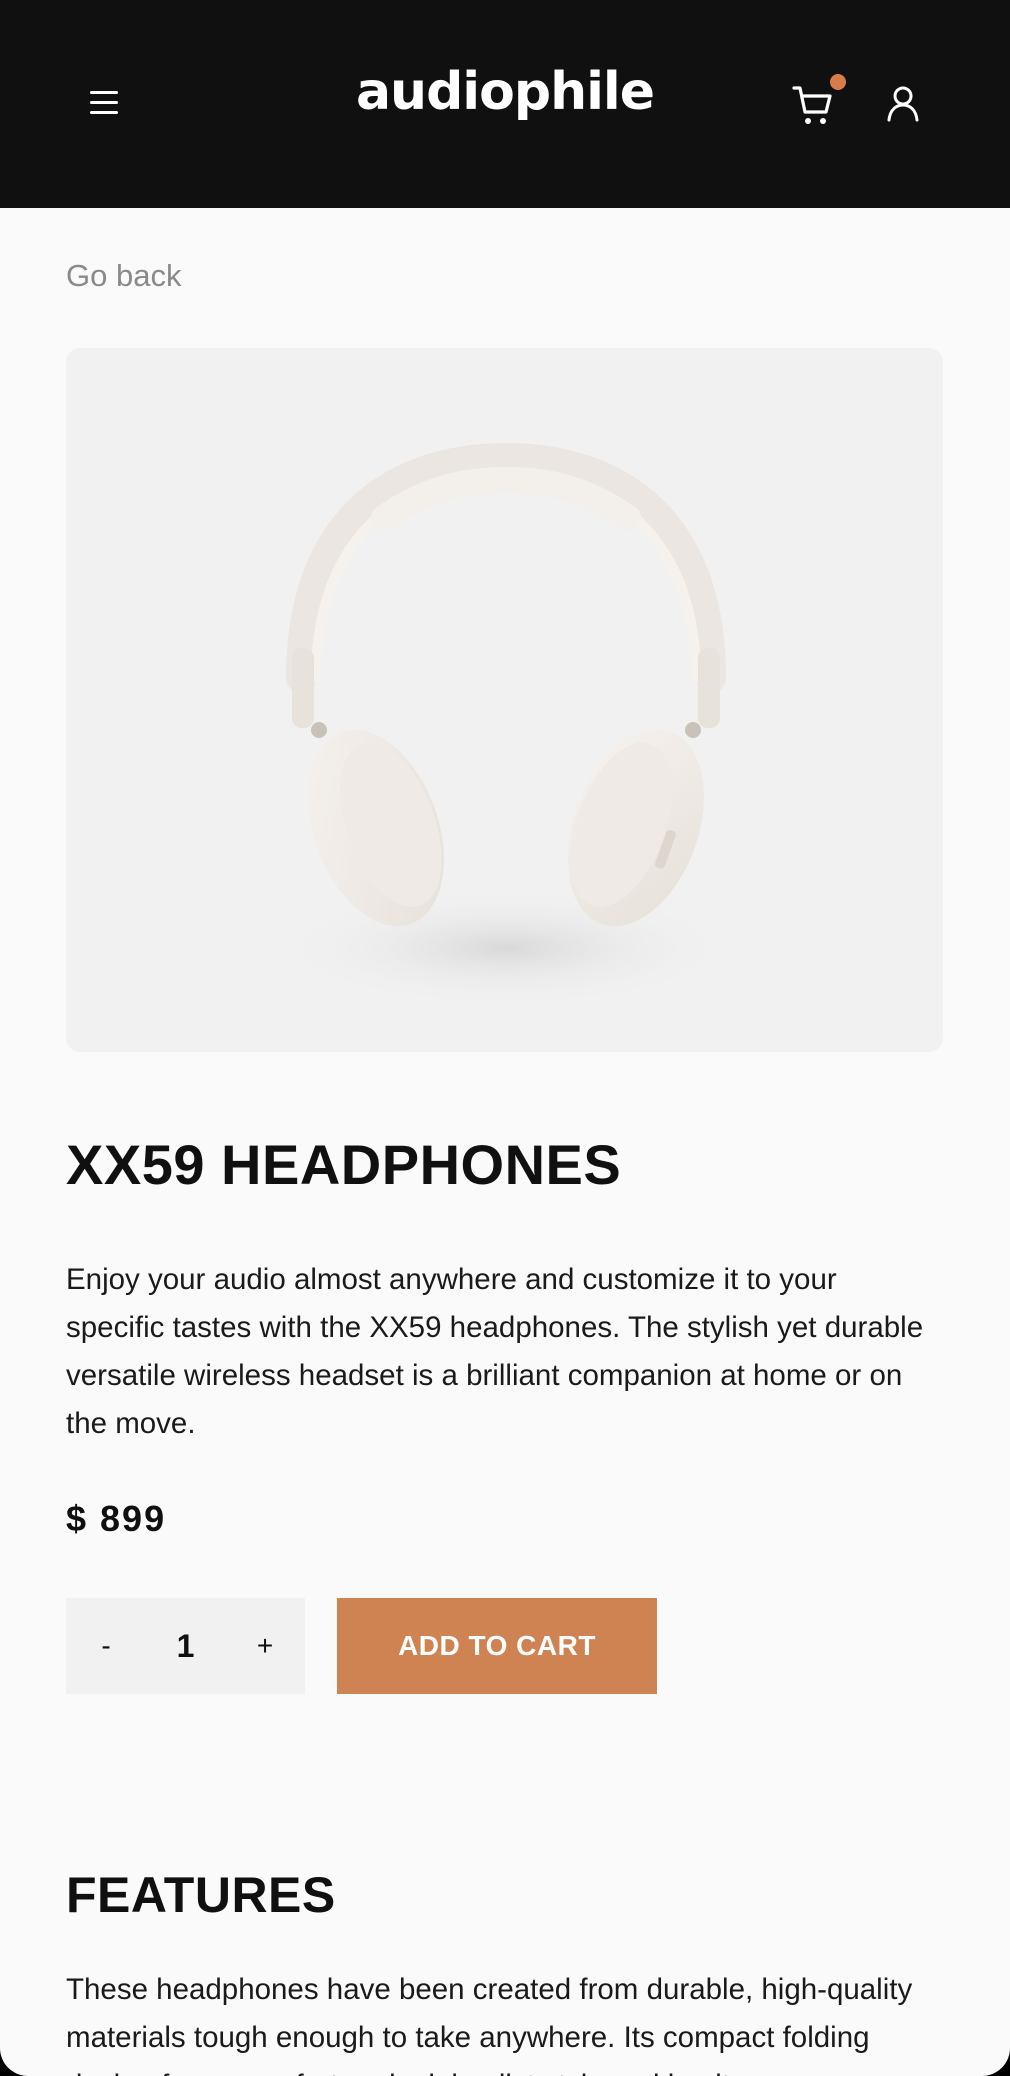  I want to click on shopping-cart-icon, so click(815, 105).